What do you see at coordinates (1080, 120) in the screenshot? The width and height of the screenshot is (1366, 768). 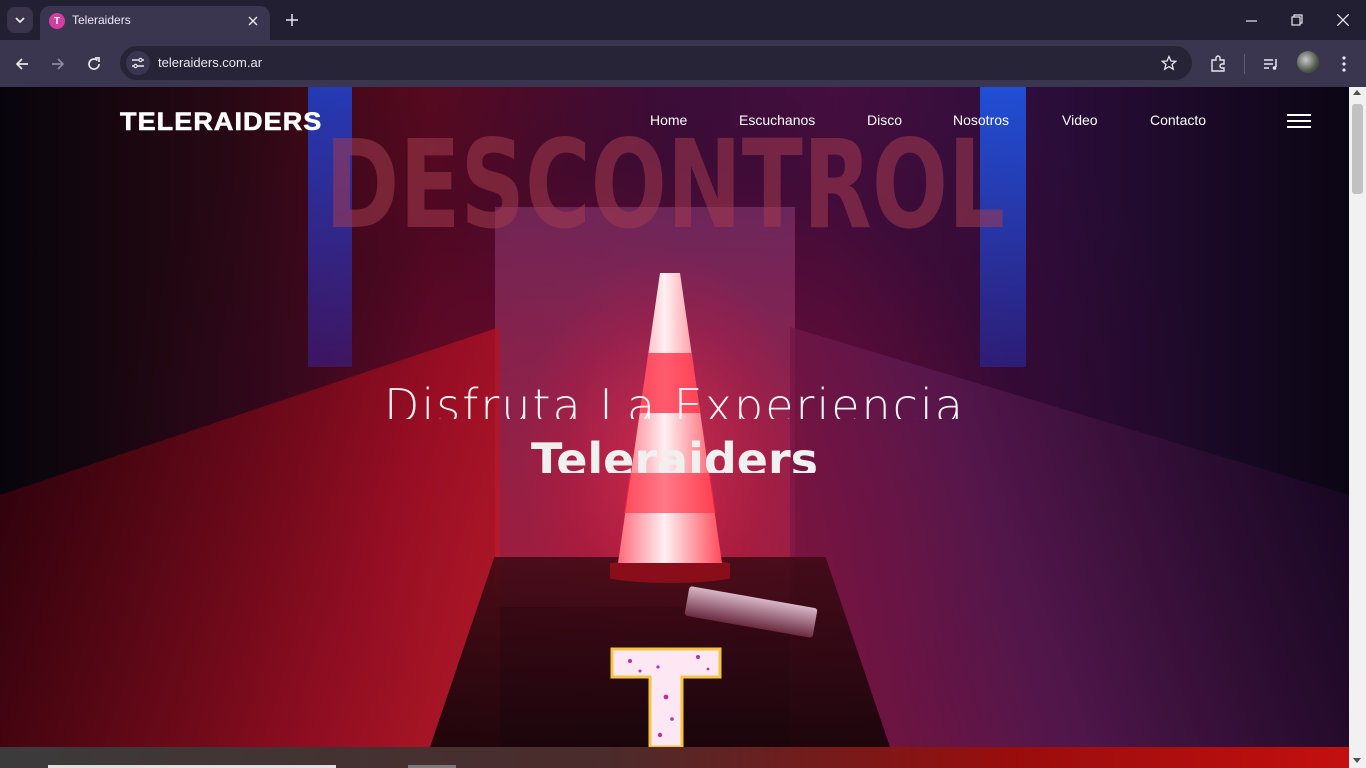 I see `nav-link-video: Video` at bounding box center [1080, 120].